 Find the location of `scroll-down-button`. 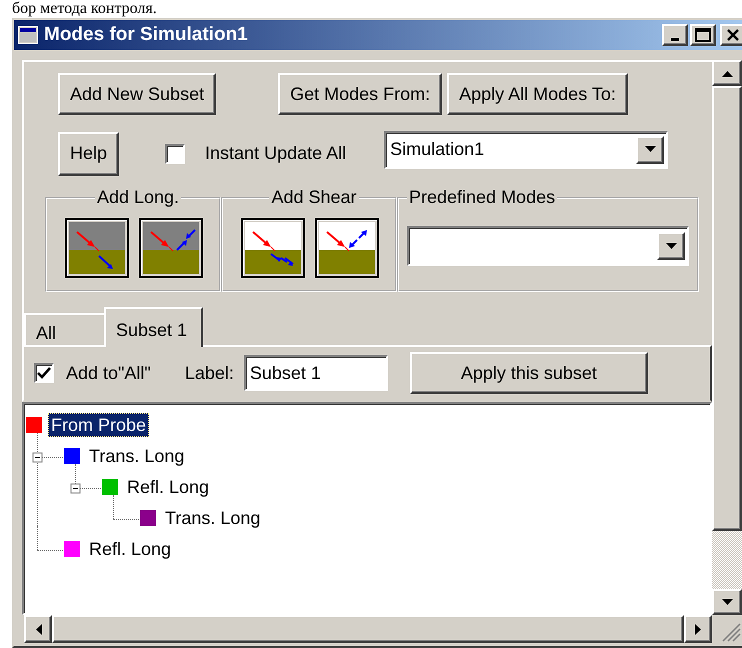

scroll-down-button is located at coordinates (727, 602).